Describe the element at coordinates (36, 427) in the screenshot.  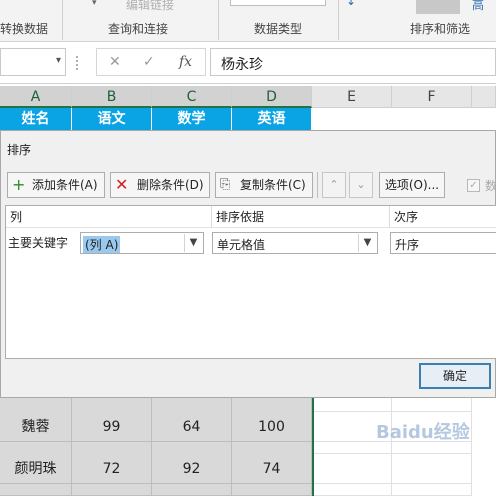
I see `cell-name: 魏蓉` at that location.